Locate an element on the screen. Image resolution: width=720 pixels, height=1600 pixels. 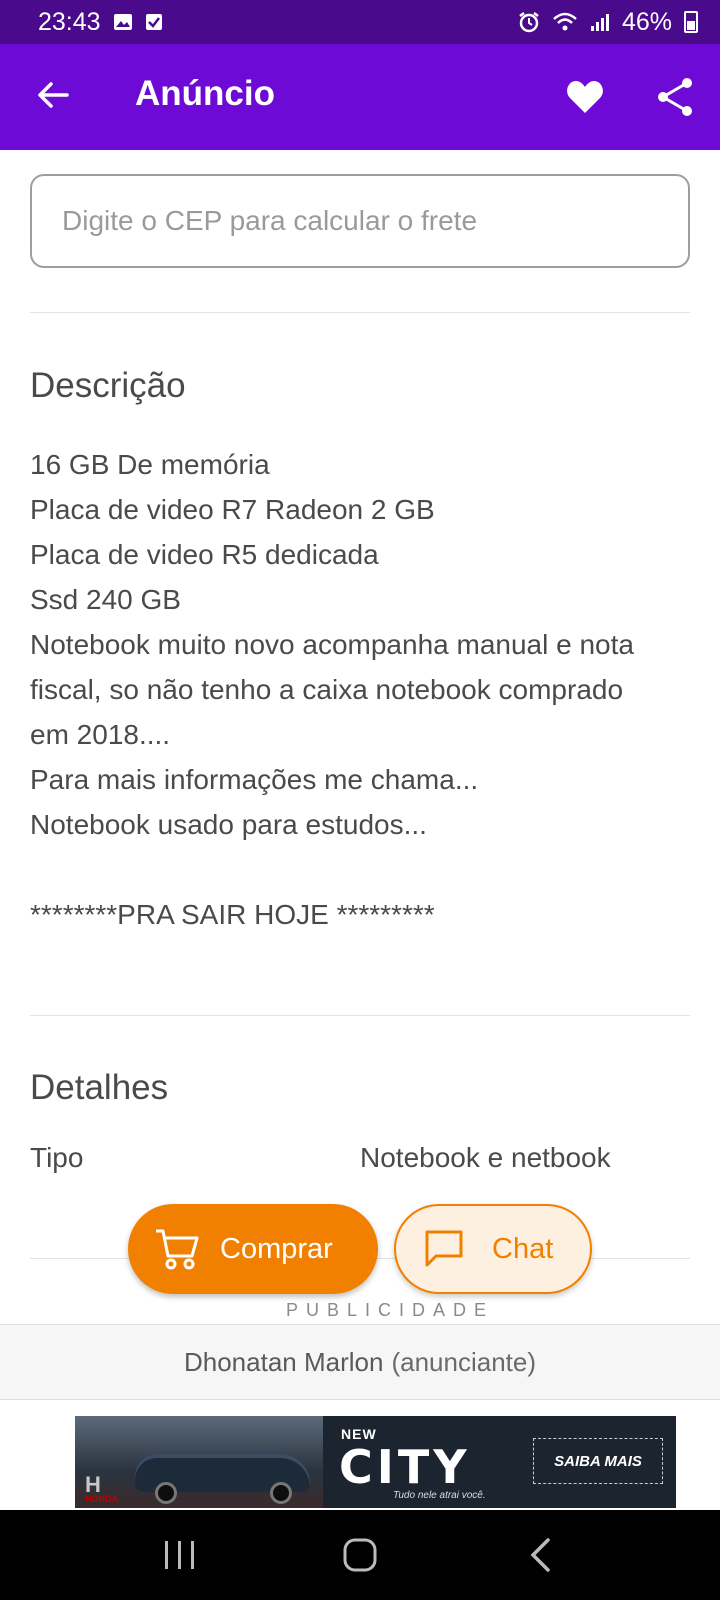
battery-icon is located at coordinates (691, 22).